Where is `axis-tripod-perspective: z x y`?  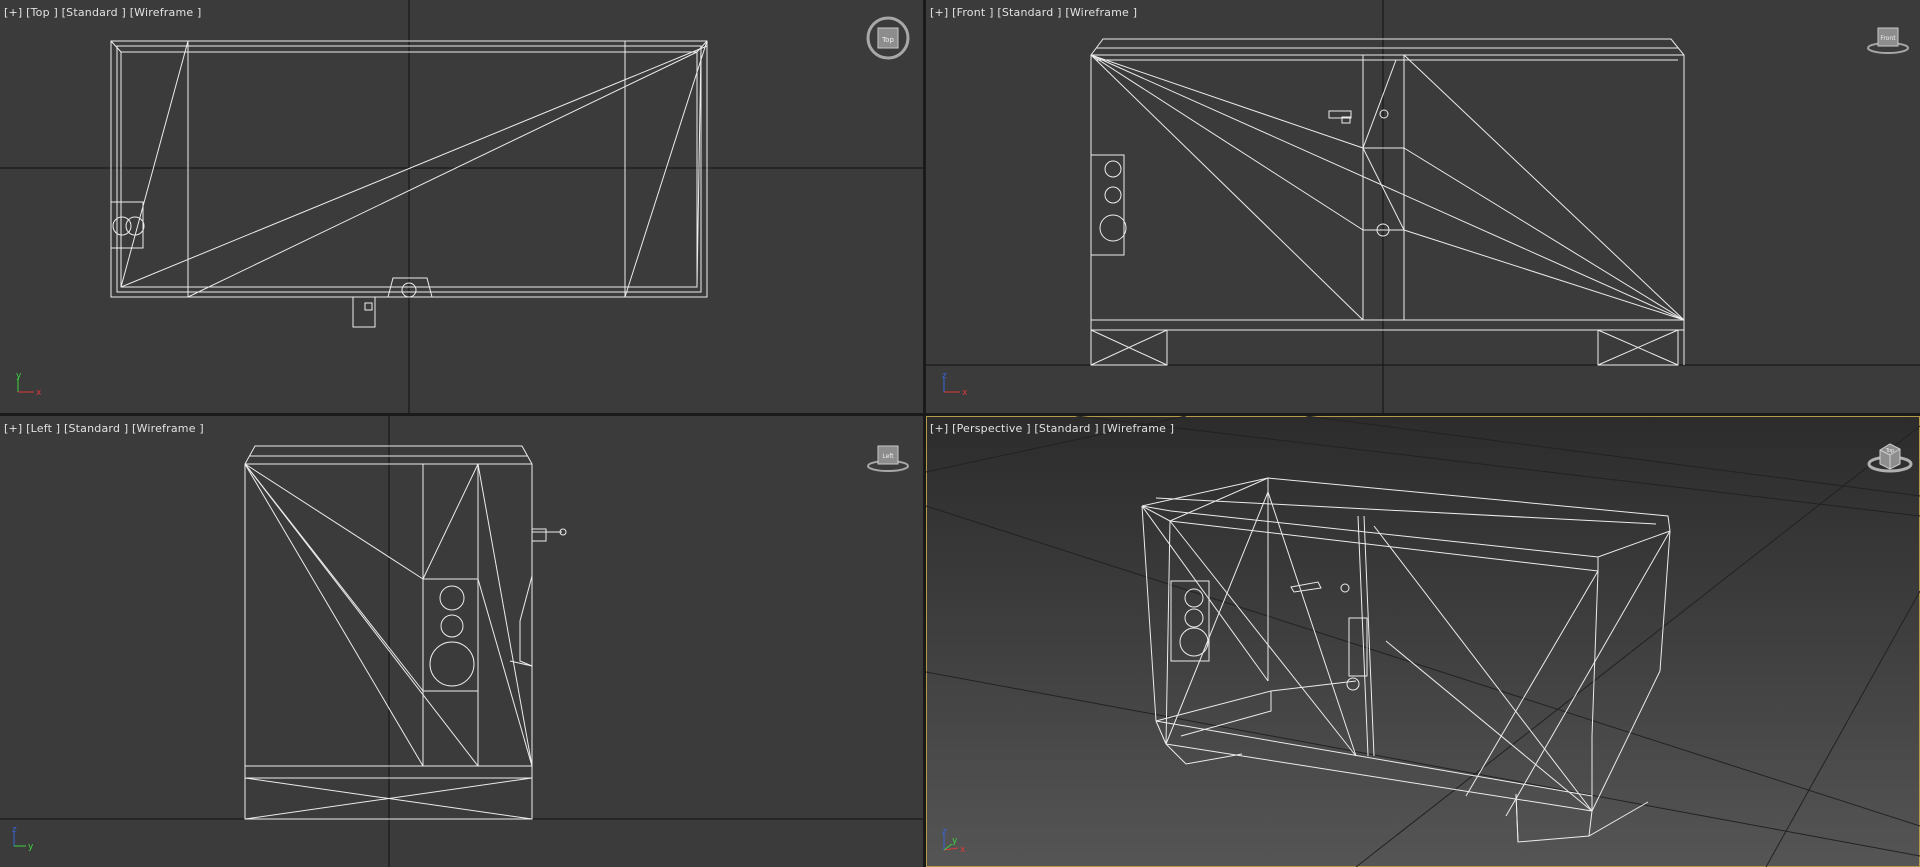
axis-tripod-perspective: z x y is located at coordinates (954, 841).